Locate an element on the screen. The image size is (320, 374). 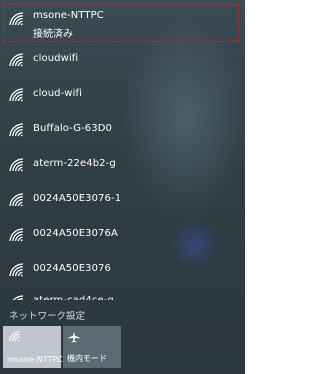
network-name: Buffalo-G-63D0 is located at coordinates (72, 128).